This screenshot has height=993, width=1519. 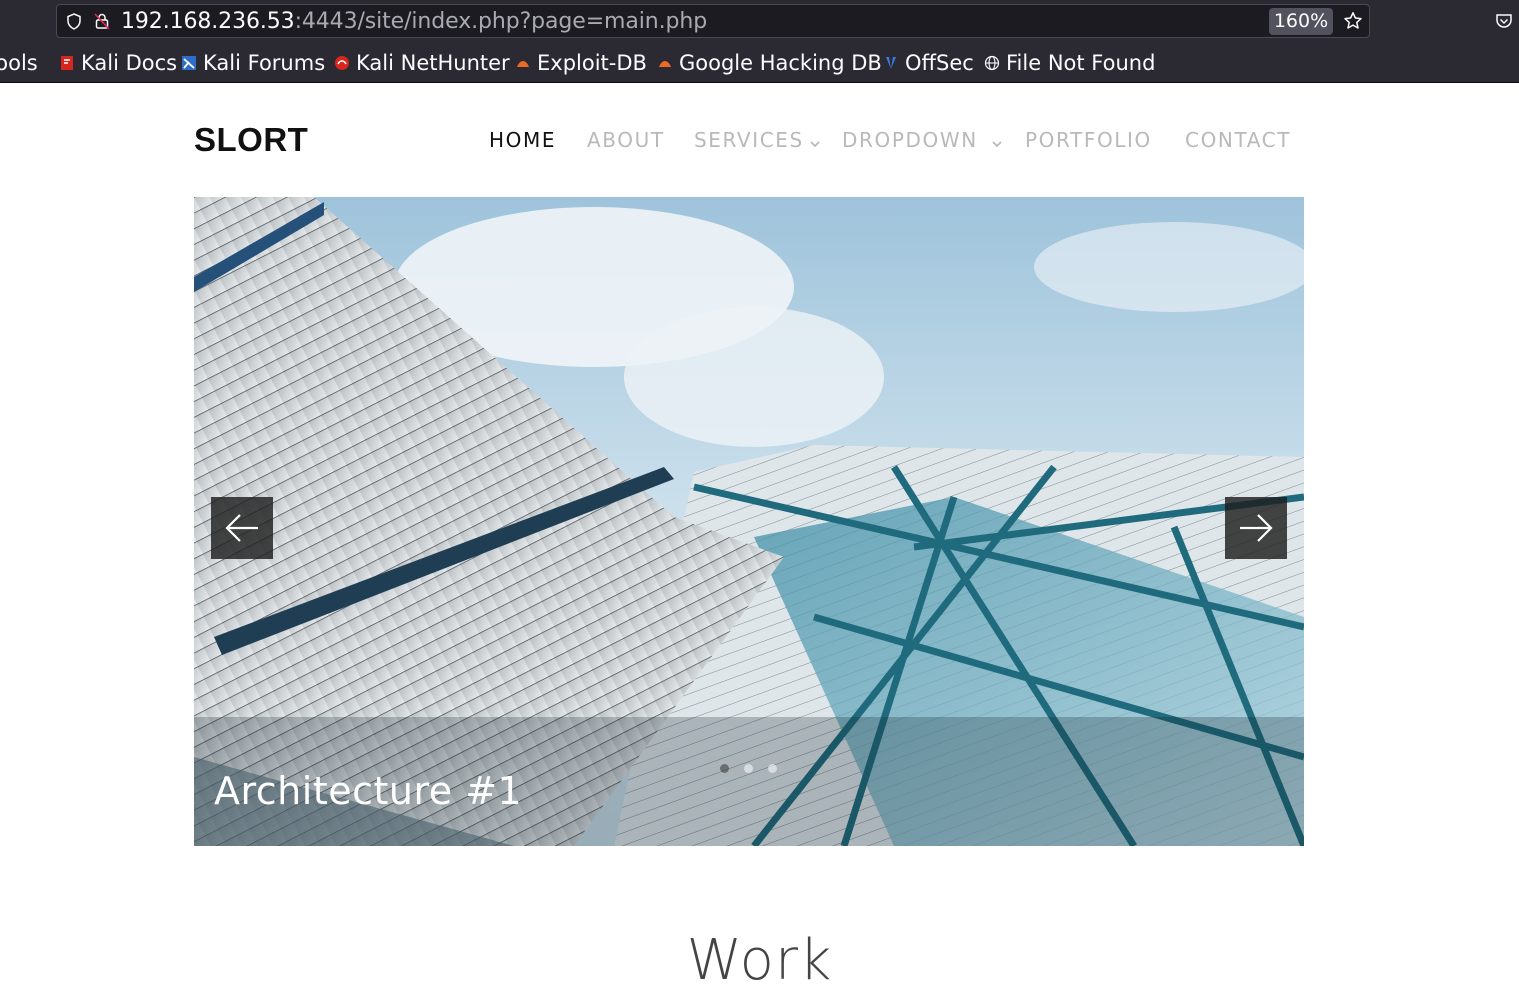 I want to click on bookmark-tools: Tools, so click(x=19, y=63).